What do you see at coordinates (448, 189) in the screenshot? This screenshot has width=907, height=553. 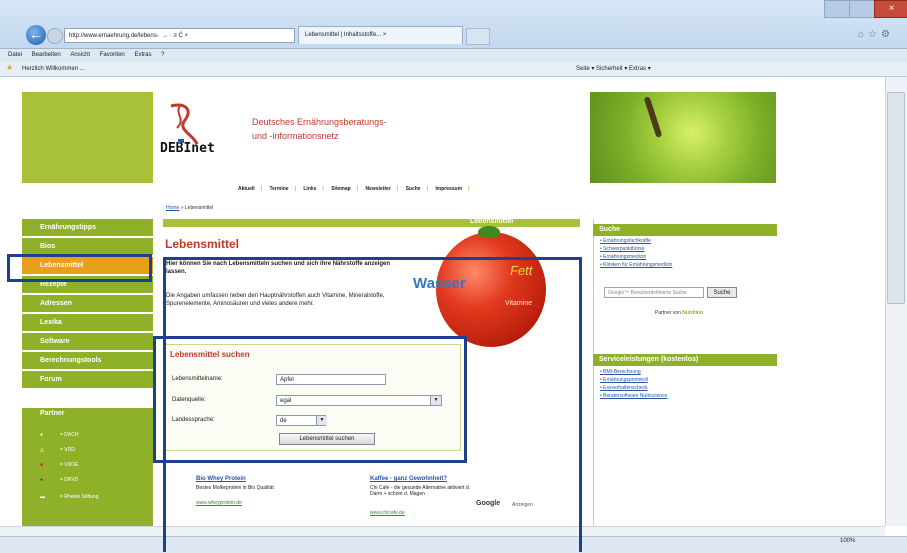 I see `topnav-impressum: Impressum` at bounding box center [448, 189].